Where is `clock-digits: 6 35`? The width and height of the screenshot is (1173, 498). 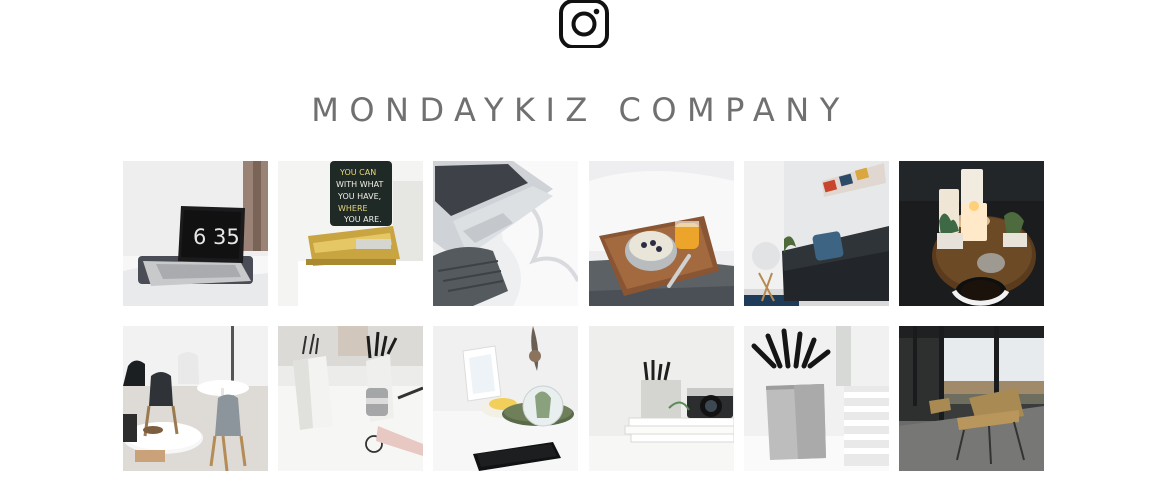
clock-digits: 6 35 is located at coordinates (216, 237).